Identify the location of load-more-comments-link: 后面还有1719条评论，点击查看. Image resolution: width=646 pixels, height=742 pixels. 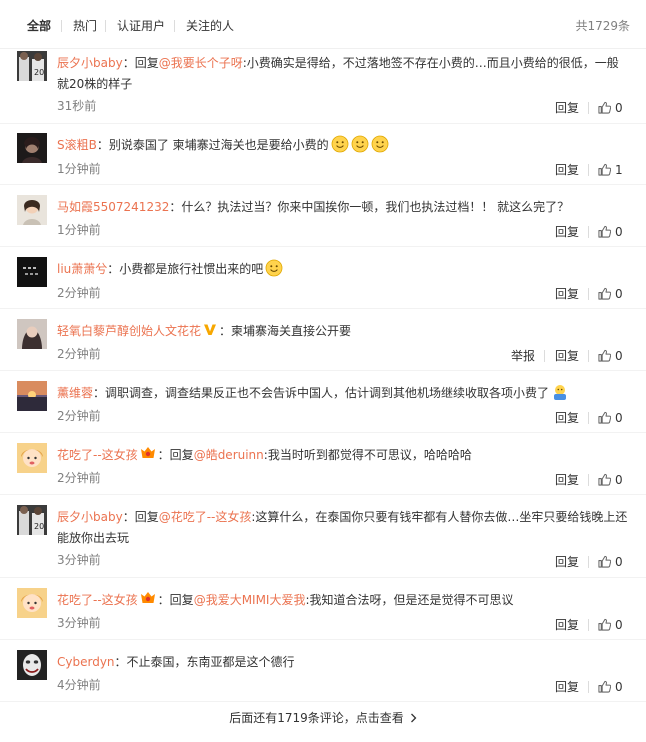
(323, 718).